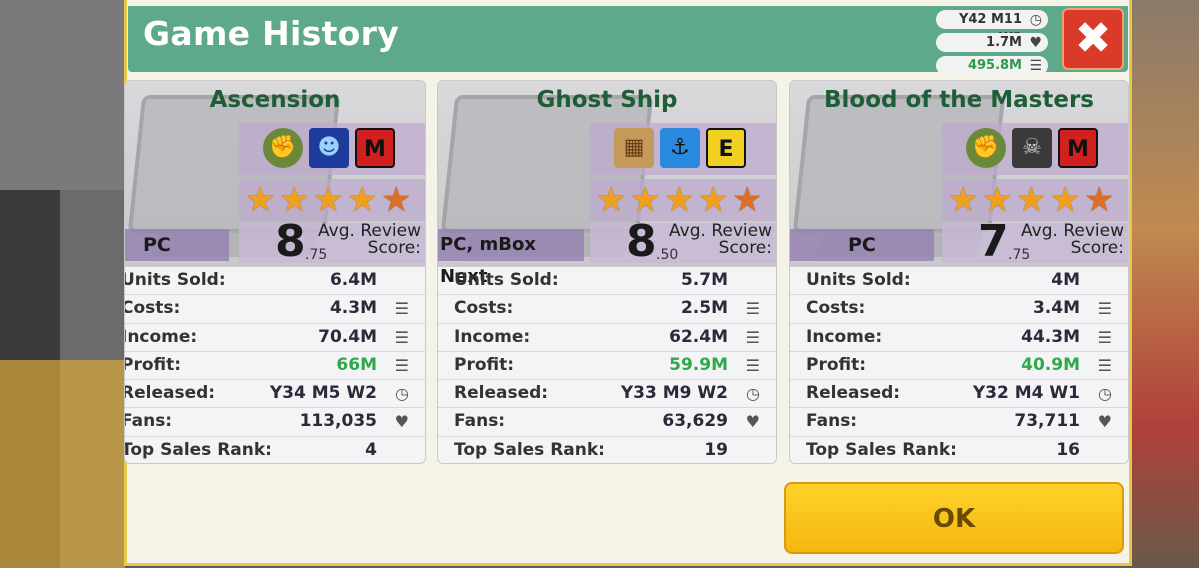 The image size is (1199, 568). What do you see at coordinates (959, 338) in the screenshot?
I see `income-row: Income: 44.3M ☰` at bounding box center [959, 338].